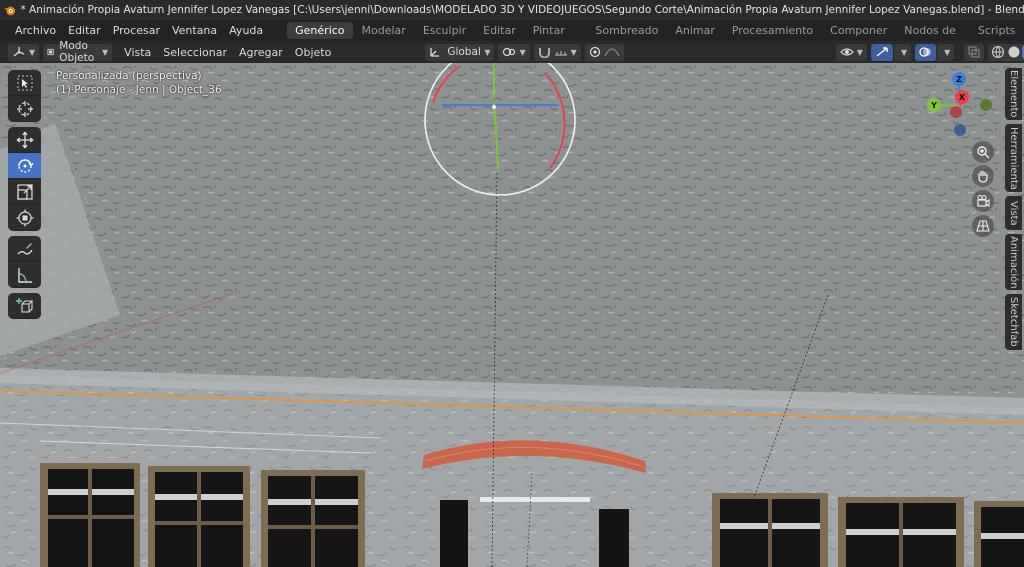 The width and height of the screenshot is (1024, 567). Describe the element at coordinates (137, 52) in the screenshot. I see `menu-vista: Vista` at that location.